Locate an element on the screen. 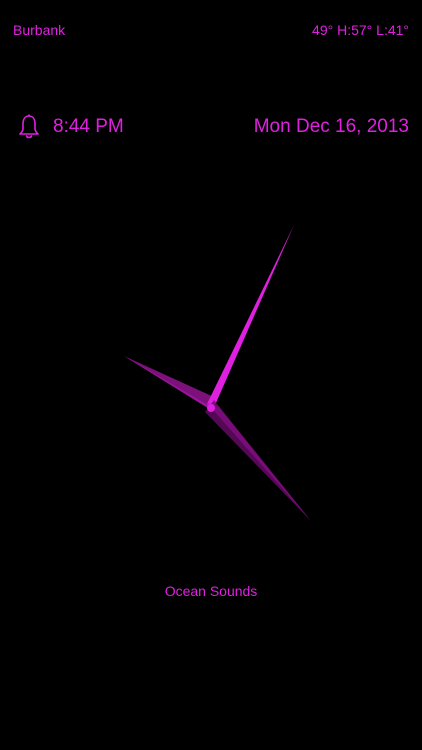 This screenshot has width=422, height=750. minute-hand-shadow is located at coordinates (258, 460).